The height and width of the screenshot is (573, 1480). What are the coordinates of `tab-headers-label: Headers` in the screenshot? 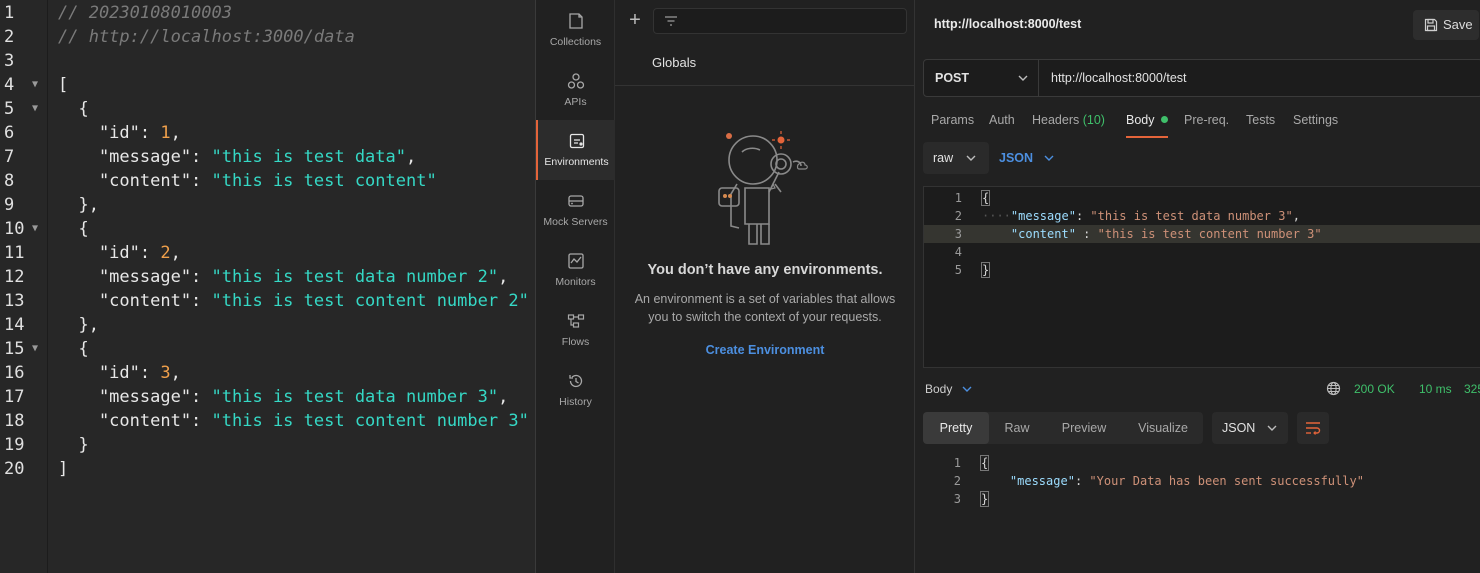 It's located at (1056, 120).